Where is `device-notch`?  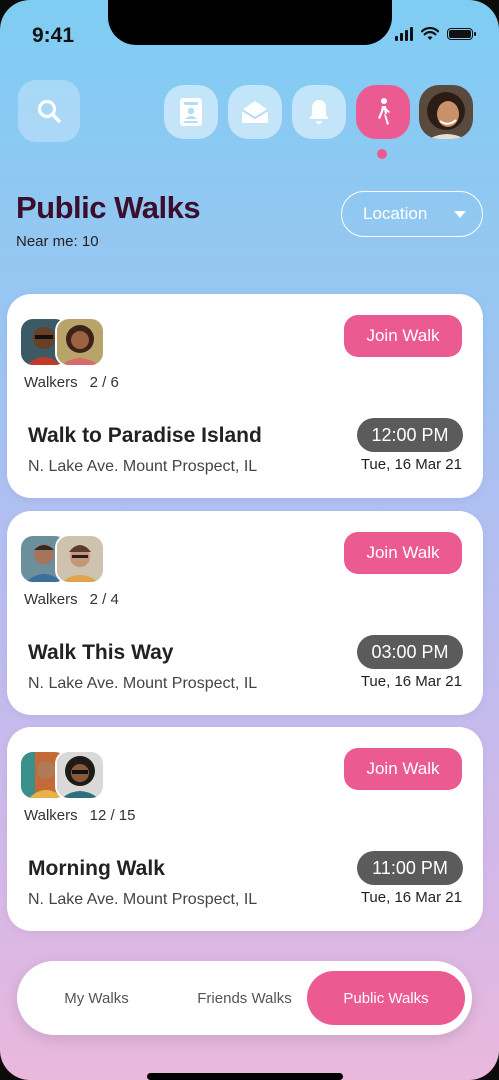
device-notch is located at coordinates (250, 22).